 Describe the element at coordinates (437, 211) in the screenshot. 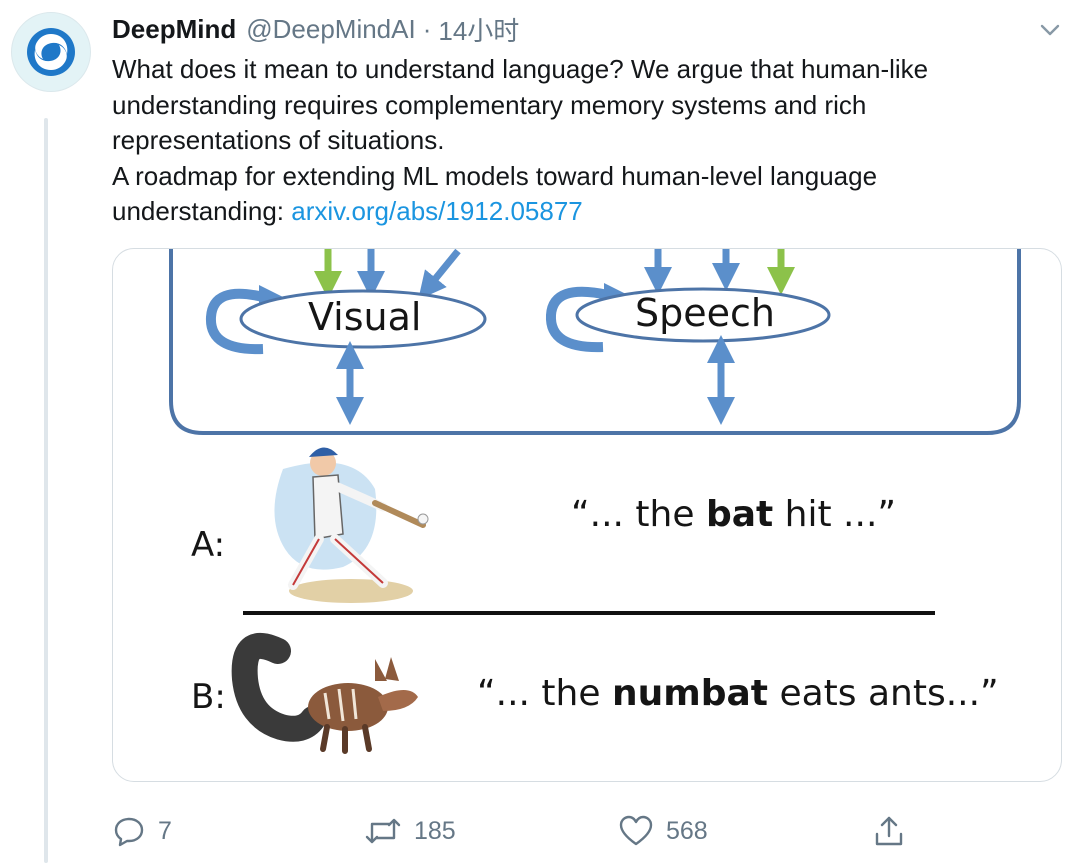

I see `arxiv-link: arxiv.org/abs/1912.05877` at that location.